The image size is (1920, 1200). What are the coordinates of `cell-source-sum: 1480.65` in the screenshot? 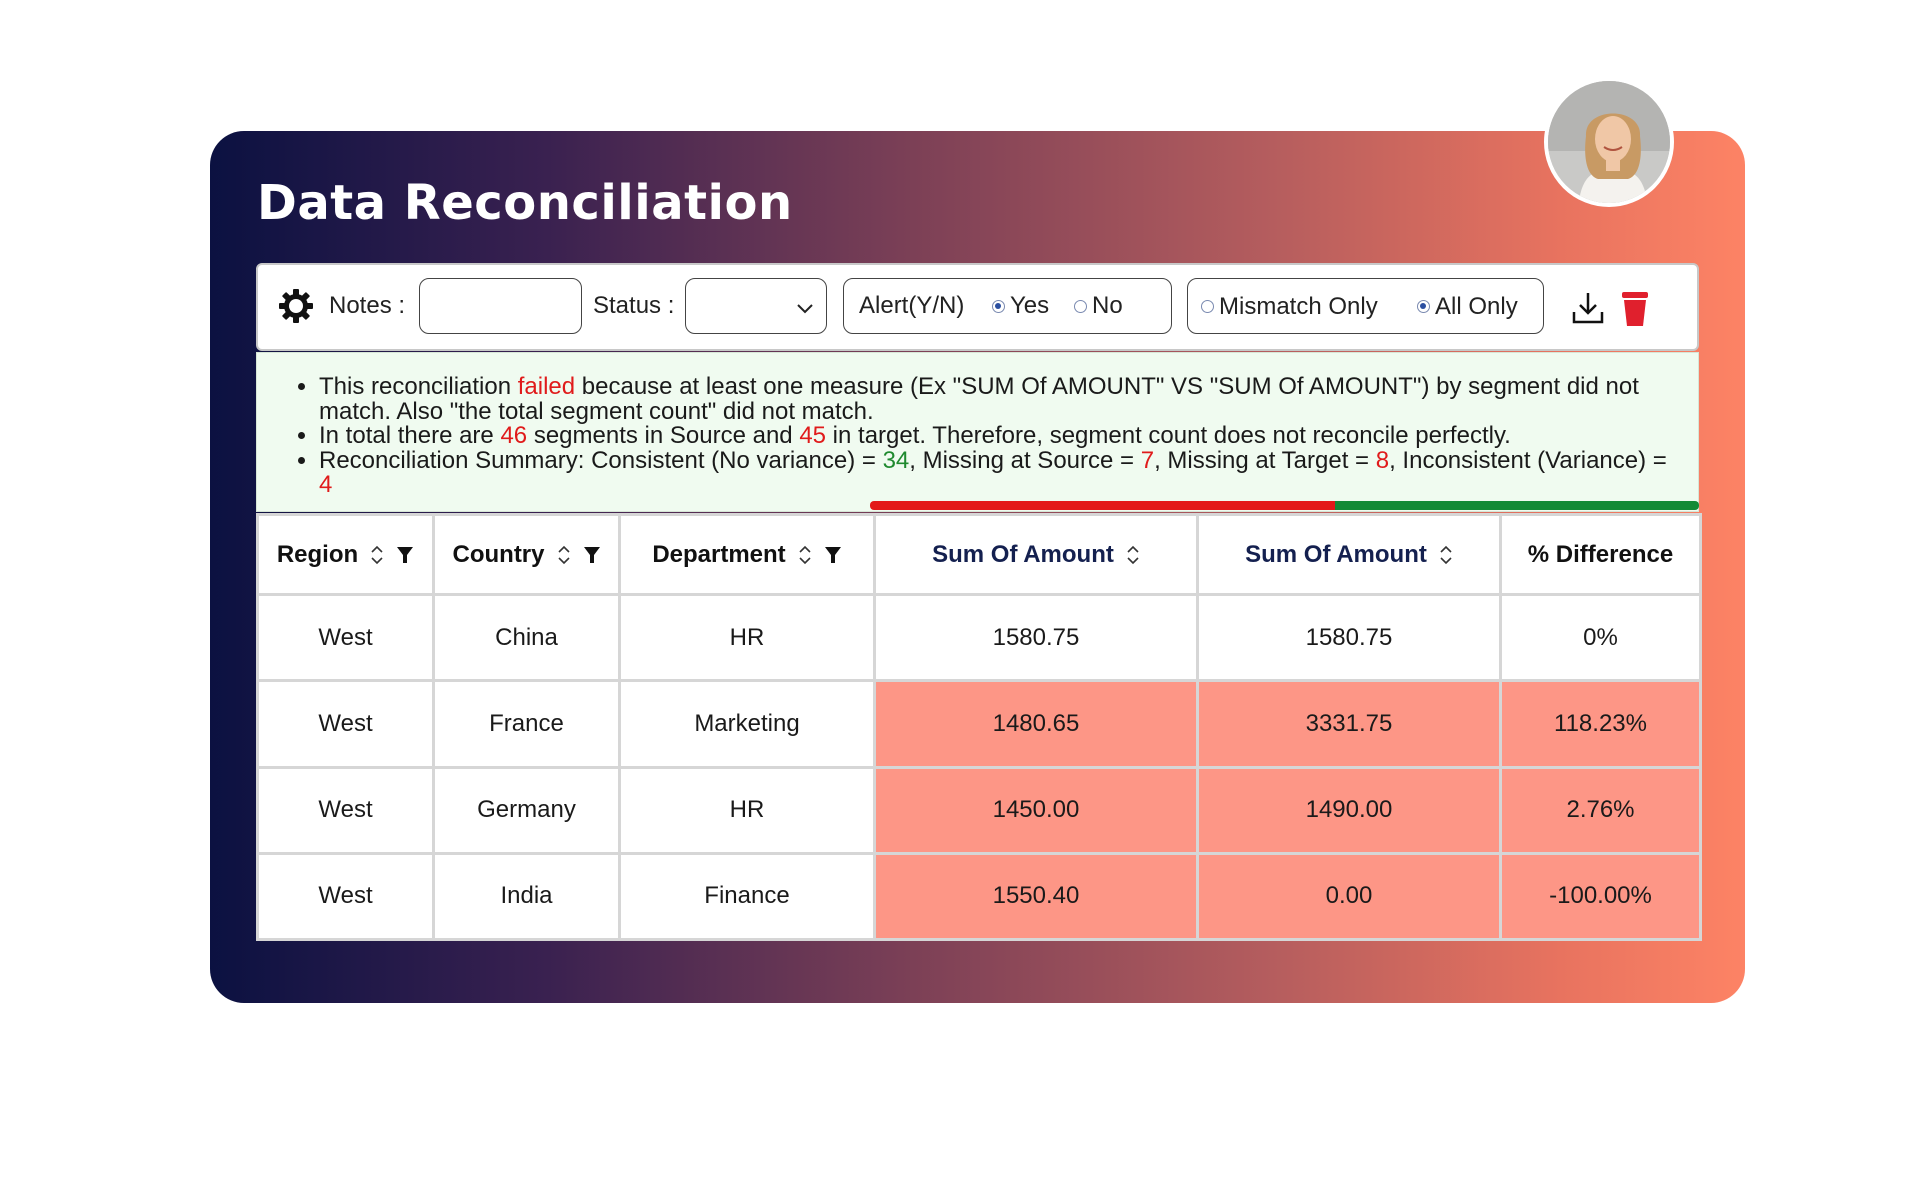 It's located at (1036, 724).